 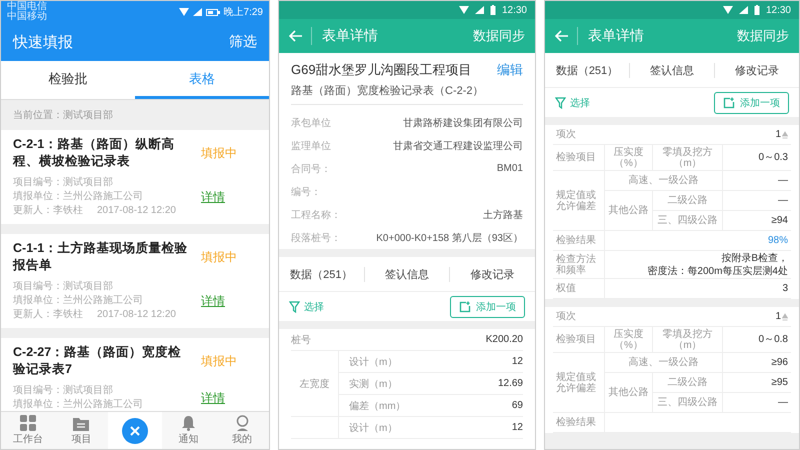 What do you see at coordinates (301, 340) in the screenshot?
I see `row-label: 桩号` at bounding box center [301, 340].